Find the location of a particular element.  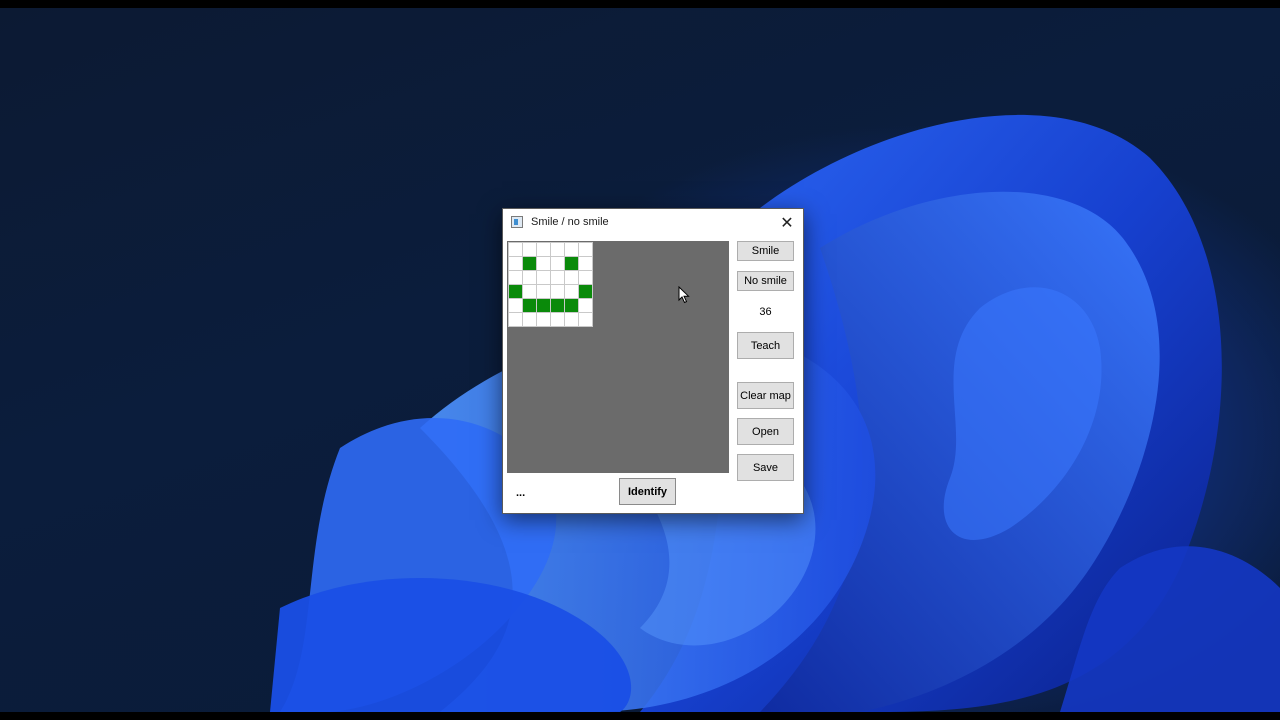

letterbox-bottom is located at coordinates (640, 716).